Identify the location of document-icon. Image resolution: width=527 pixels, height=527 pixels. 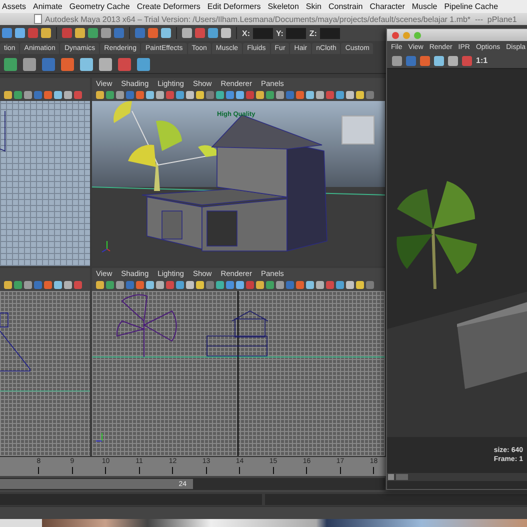
(38, 19).